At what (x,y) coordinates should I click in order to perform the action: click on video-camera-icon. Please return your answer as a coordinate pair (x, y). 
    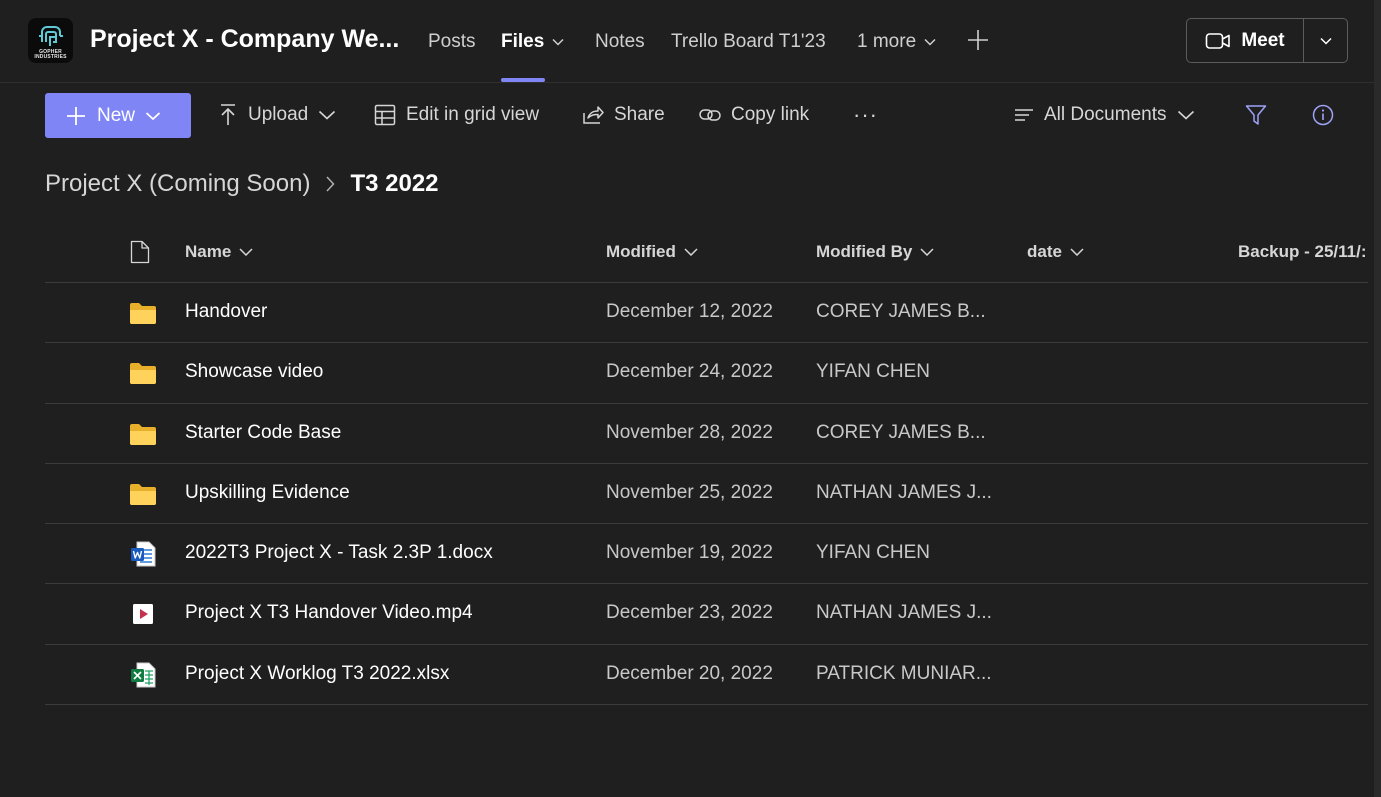
    Looking at the image, I should click on (1218, 40).